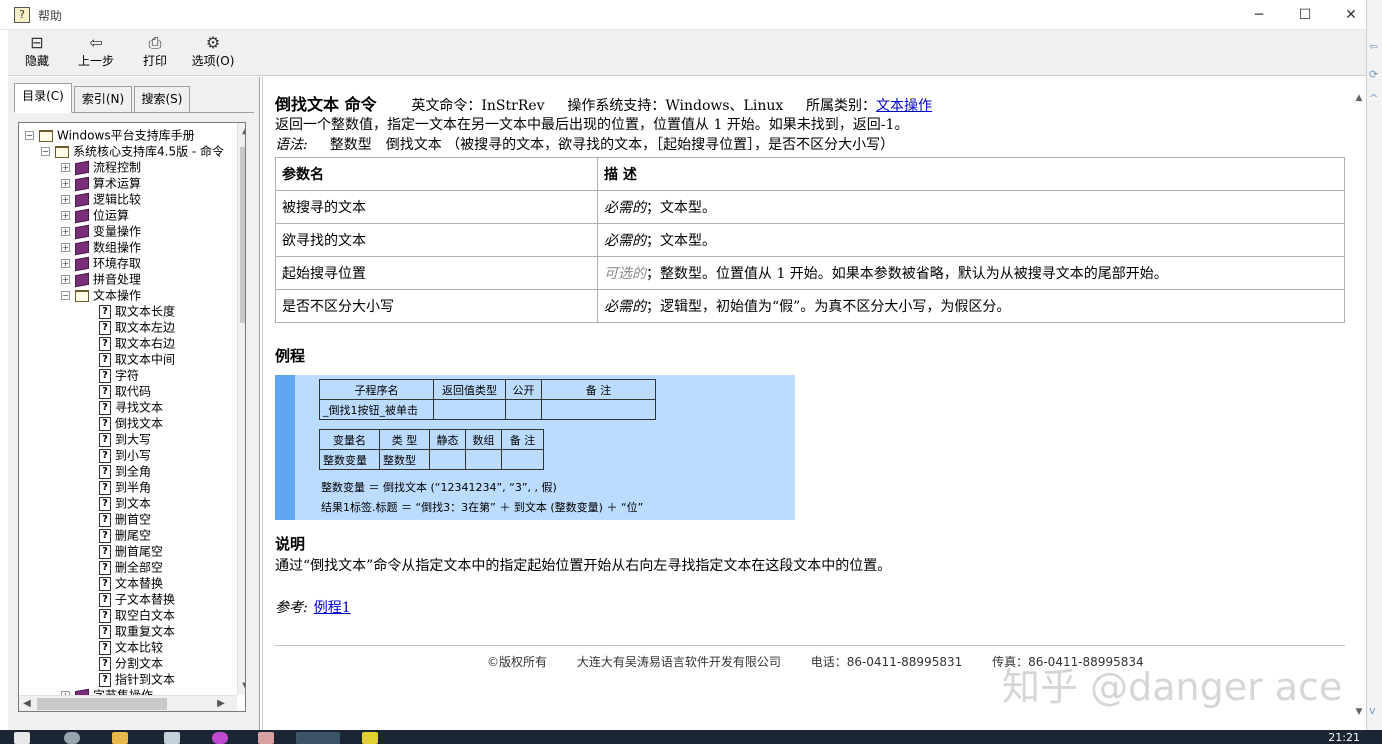 The height and width of the screenshot is (744, 1382). What do you see at coordinates (101, 199) in the screenshot?
I see `tree-node-category: + 逻辑比较` at bounding box center [101, 199].